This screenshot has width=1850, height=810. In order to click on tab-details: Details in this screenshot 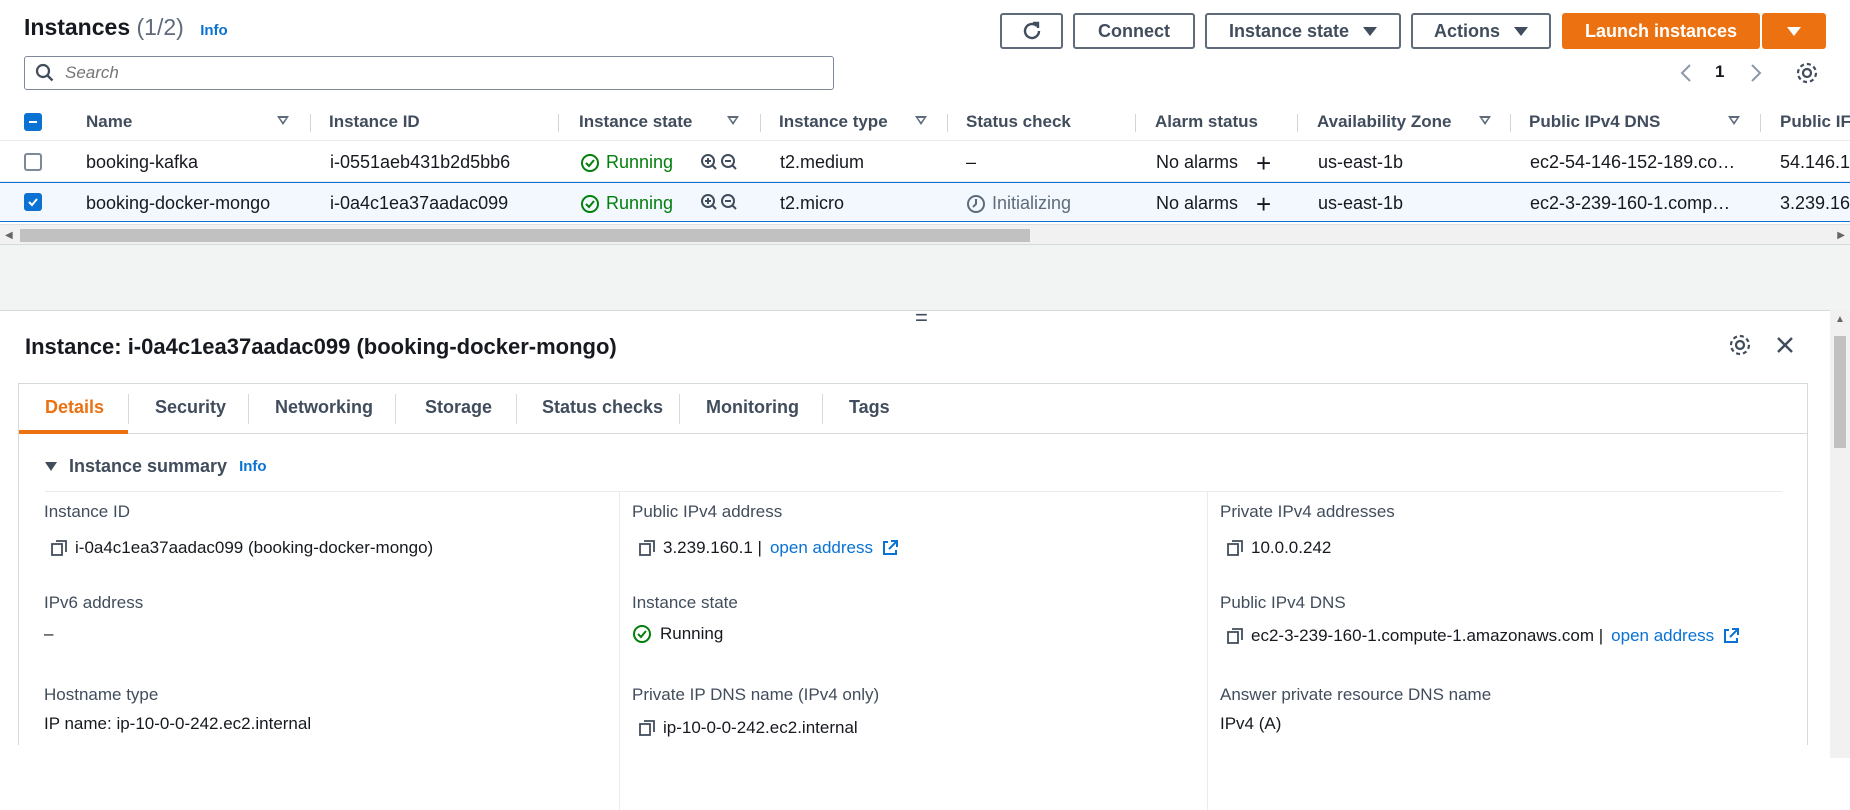, I will do `click(74, 407)`.